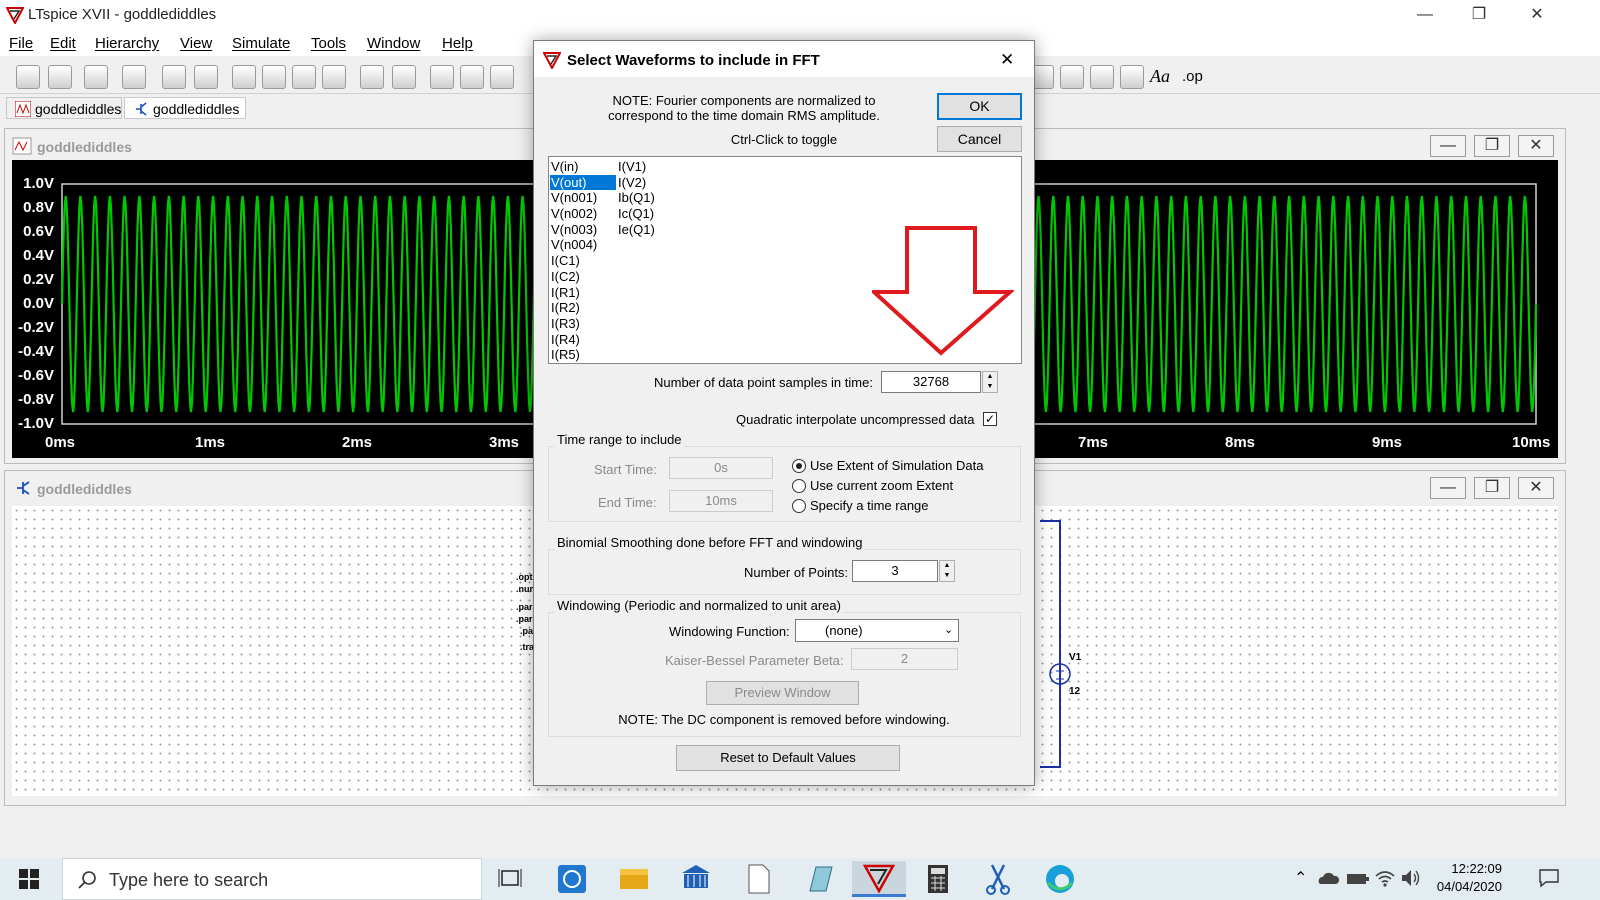  What do you see at coordinates (185, 108) in the screenshot?
I see `tab-schematic: goddlediddles` at bounding box center [185, 108].